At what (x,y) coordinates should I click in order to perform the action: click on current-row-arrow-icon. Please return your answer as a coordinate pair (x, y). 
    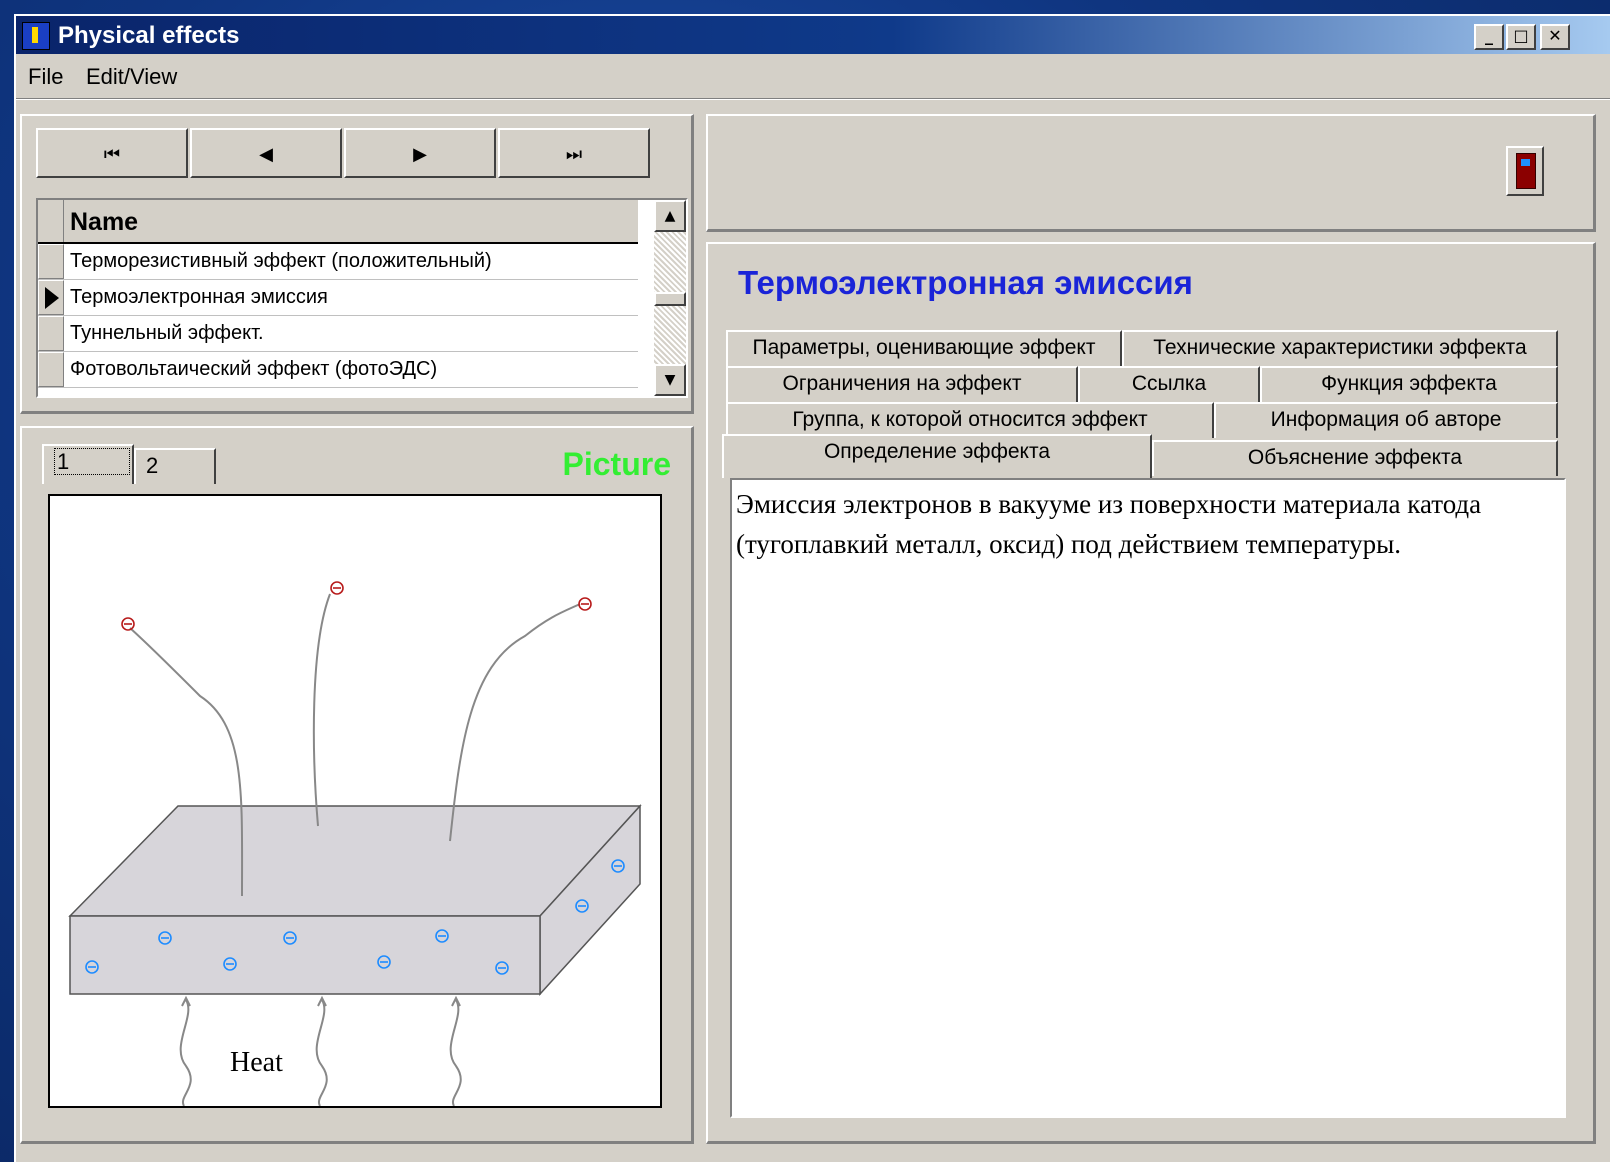
    Looking at the image, I should click on (52, 298).